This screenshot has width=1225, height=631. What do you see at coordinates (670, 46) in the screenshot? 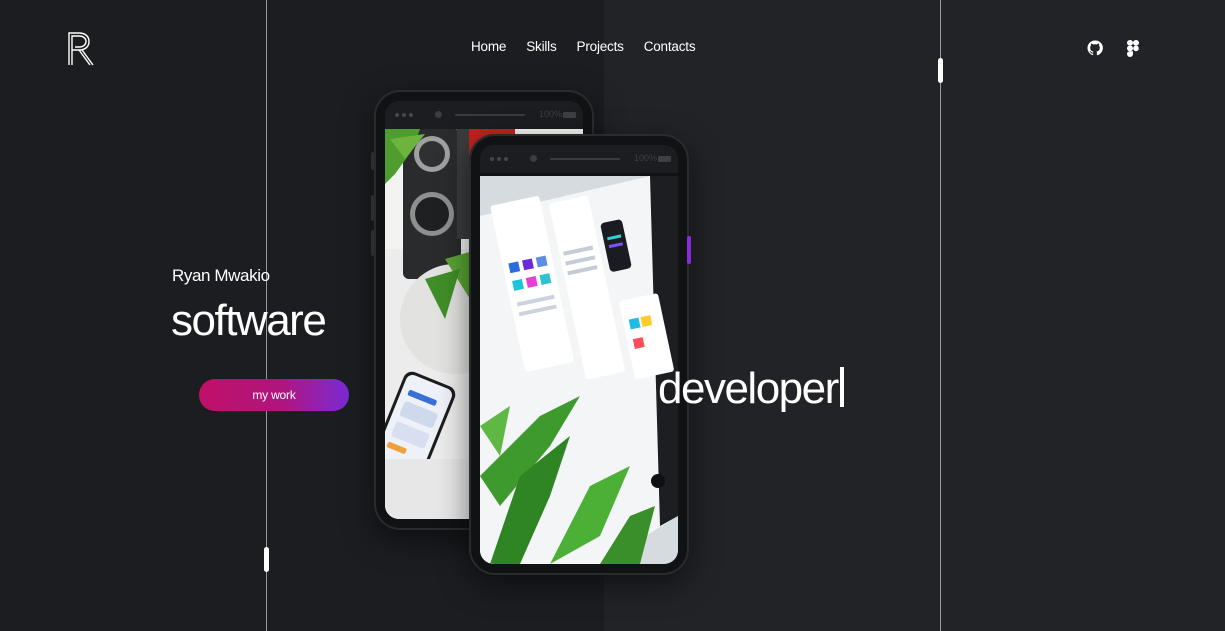
I see `nav-contacts: Contacts` at bounding box center [670, 46].